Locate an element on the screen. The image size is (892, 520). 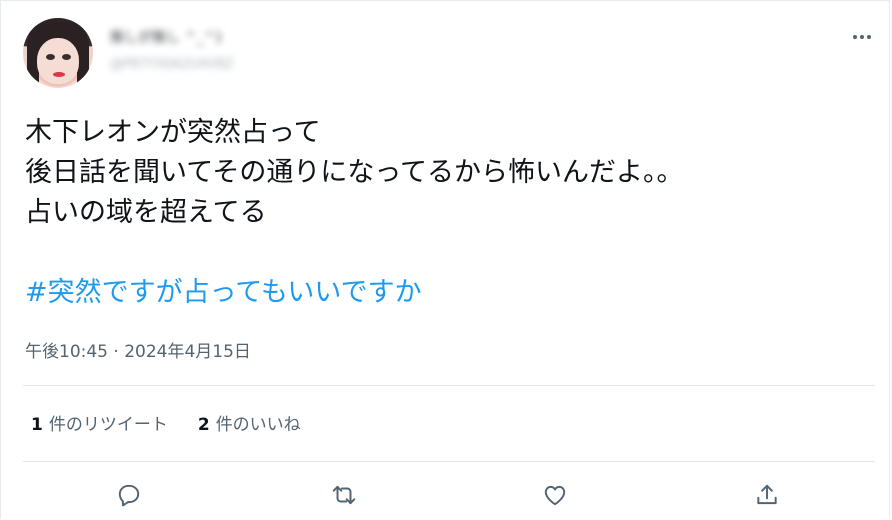
tweet-text-line: 占いの域を超えてる is located at coordinates (146, 212).